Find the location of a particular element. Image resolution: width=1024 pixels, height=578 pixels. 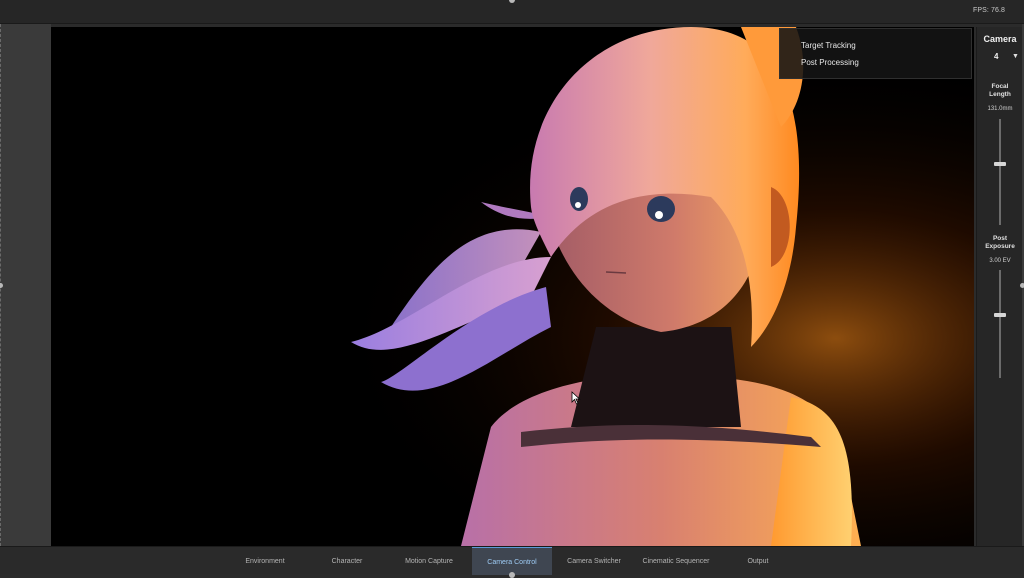

fps-counter: FPS: 76.8 is located at coordinates (988, 10).